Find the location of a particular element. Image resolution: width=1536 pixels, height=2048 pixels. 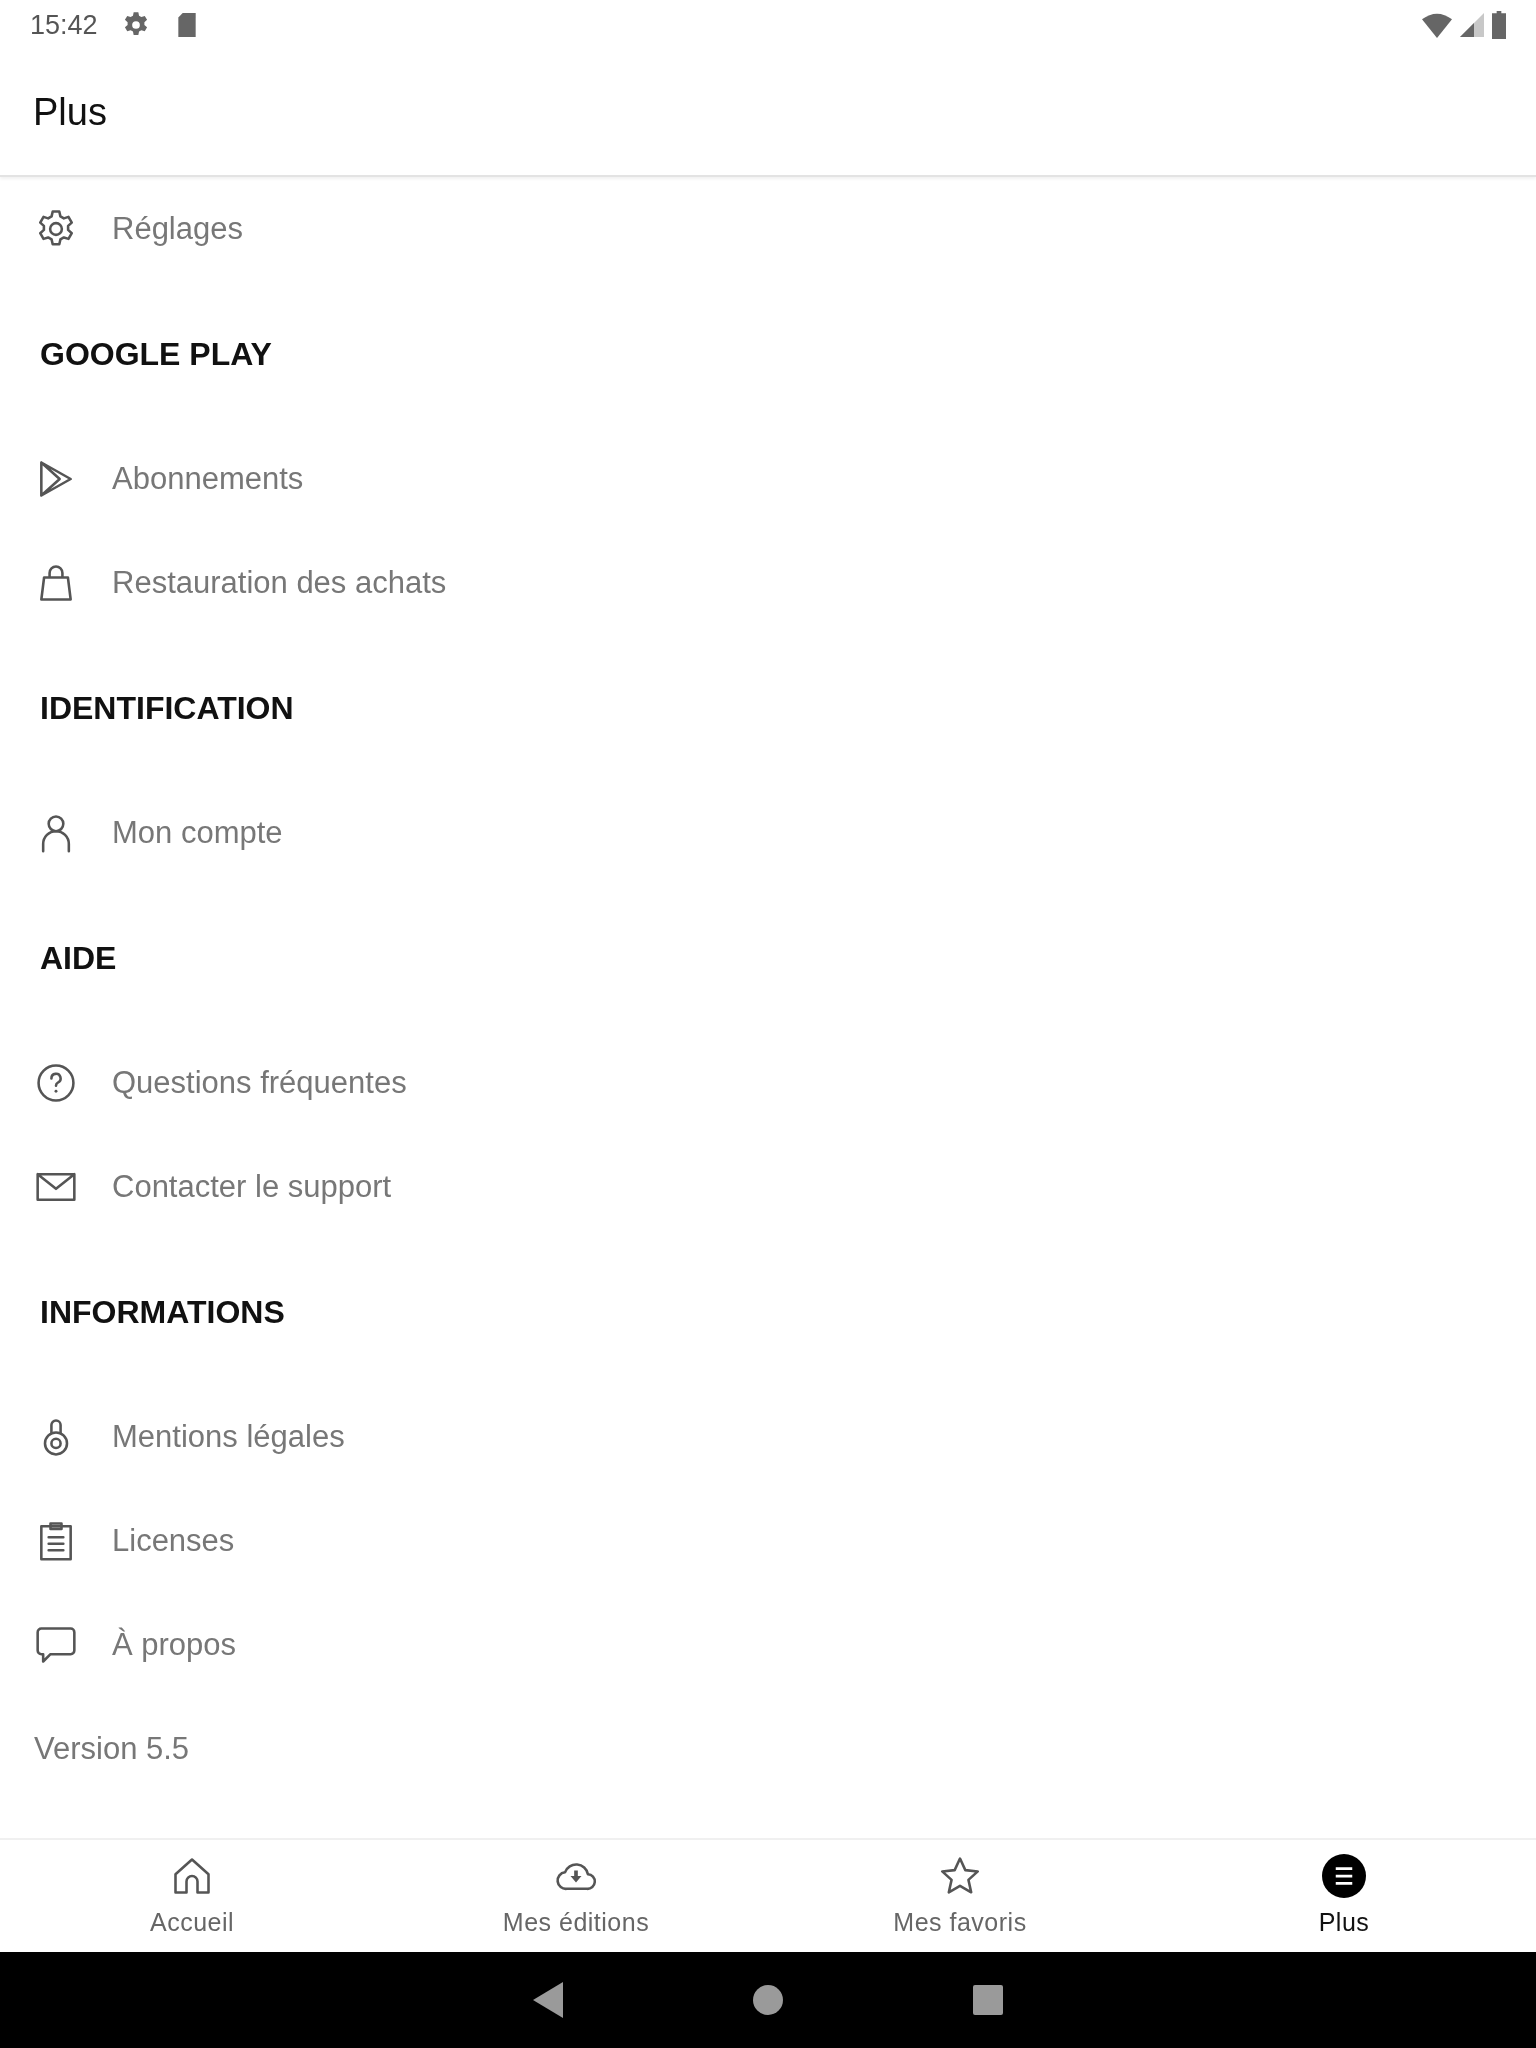

menu-item: Réglages is located at coordinates (177, 229).